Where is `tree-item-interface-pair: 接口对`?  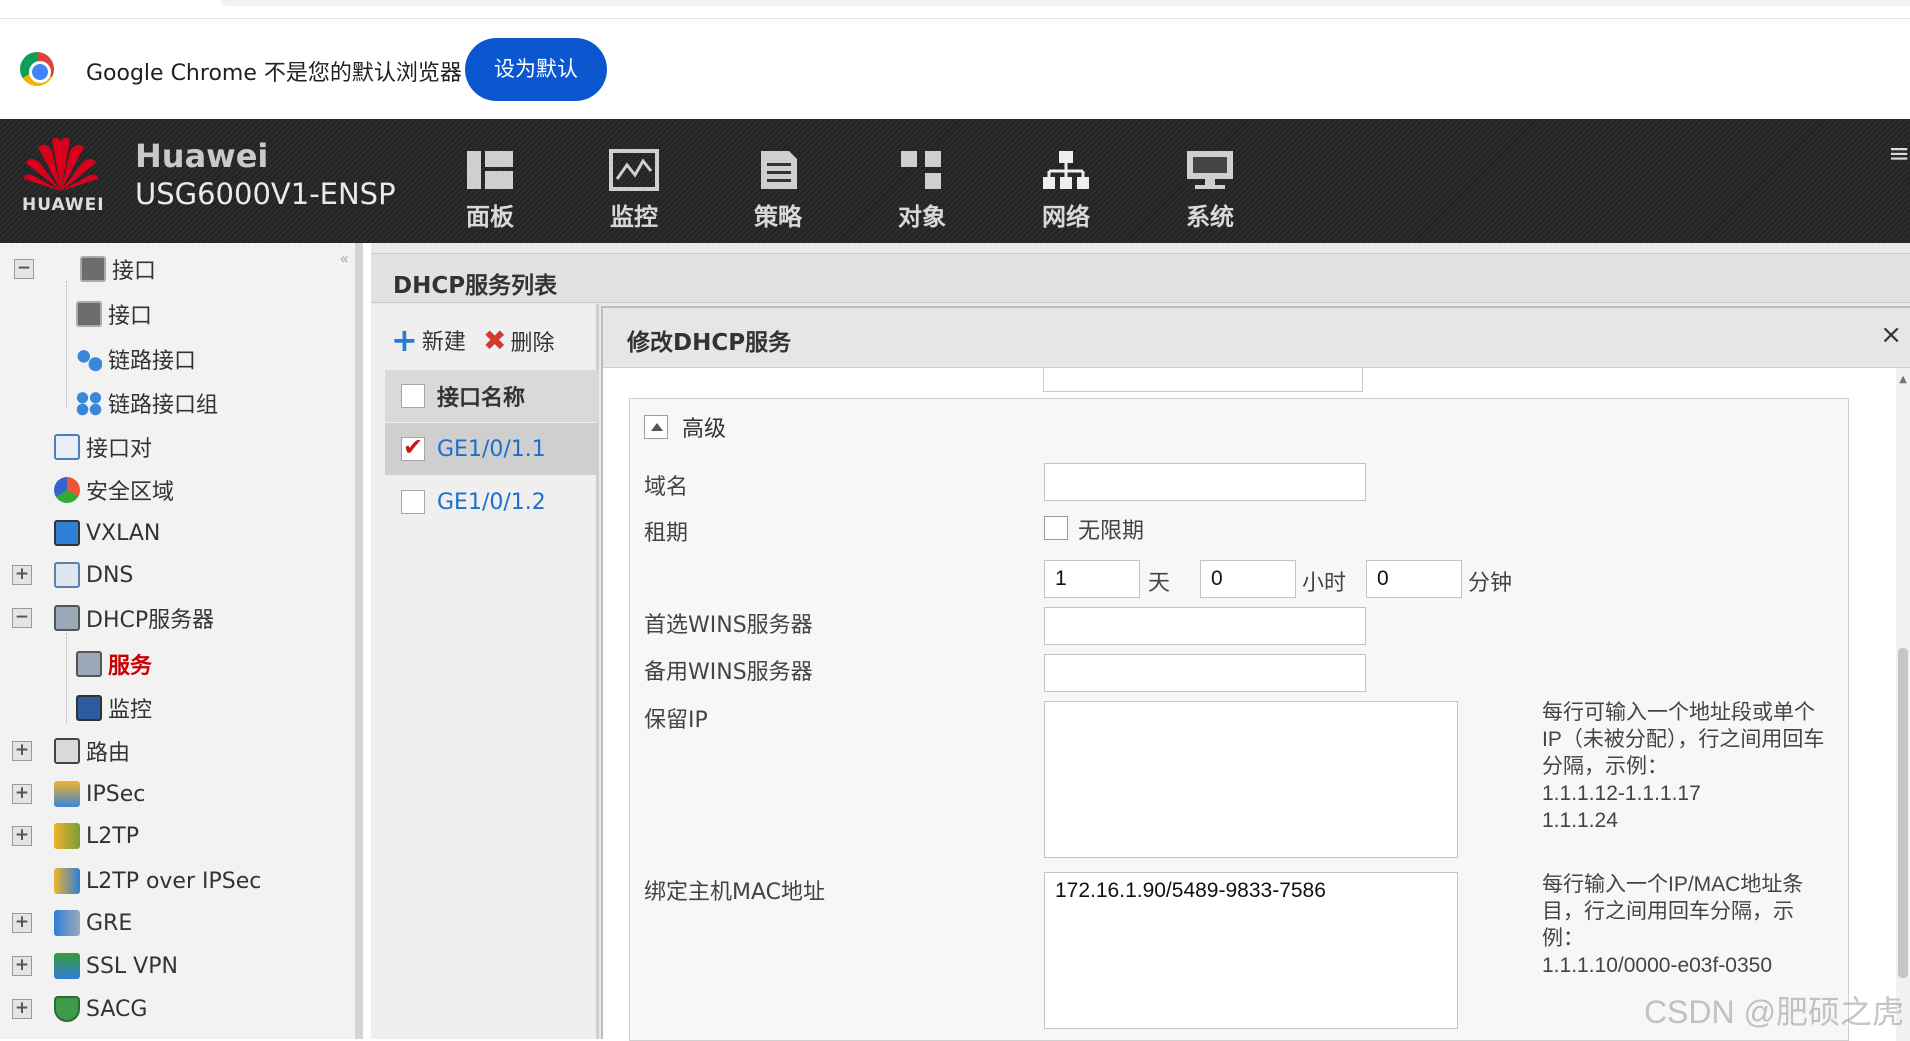
tree-item-interface-pair: 接口对 is located at coordinates (103, 447).